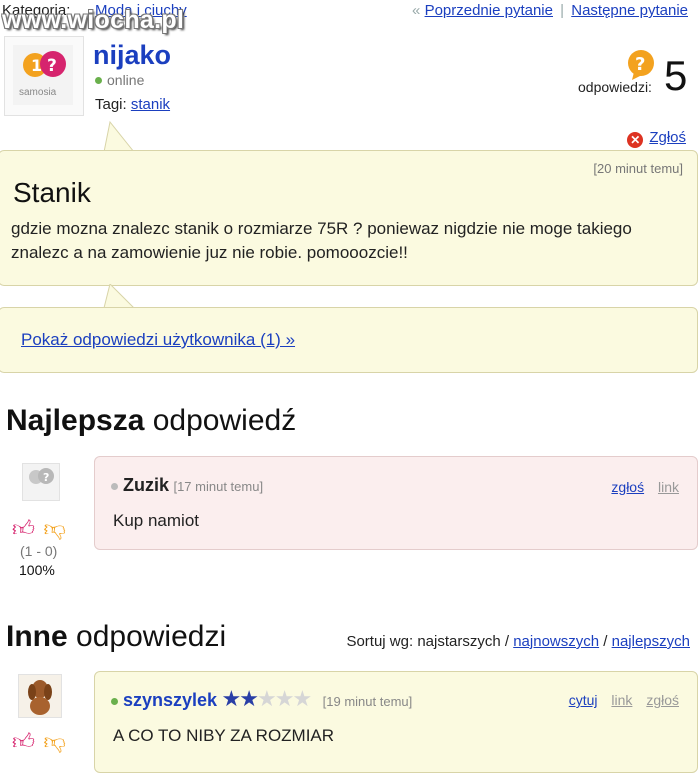 The width and height of the screenshot is (698, 773). I want to click on vote-counts: (1 - 0), so click(39, 551).